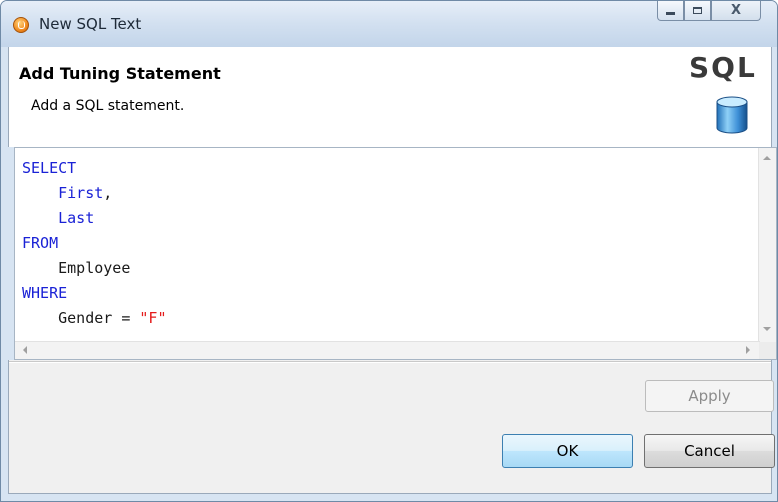 The height and width of the screenshot is (502, 778). What do you see at coordinates (723, 67) in the screenshot?
I see `sql-logo: SQL` at bounding box center [723, 67].